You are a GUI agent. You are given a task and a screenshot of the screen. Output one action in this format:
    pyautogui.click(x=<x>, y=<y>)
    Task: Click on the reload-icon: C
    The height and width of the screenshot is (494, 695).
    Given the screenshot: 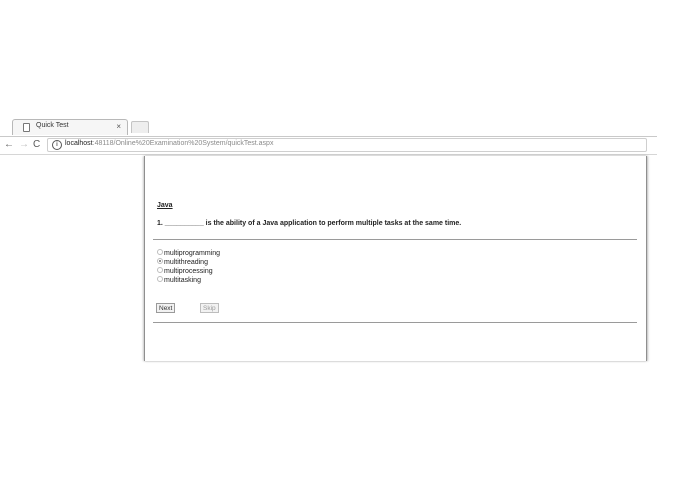 What is the action you would take?
    pyautogui.click(x=36, y=145)
    